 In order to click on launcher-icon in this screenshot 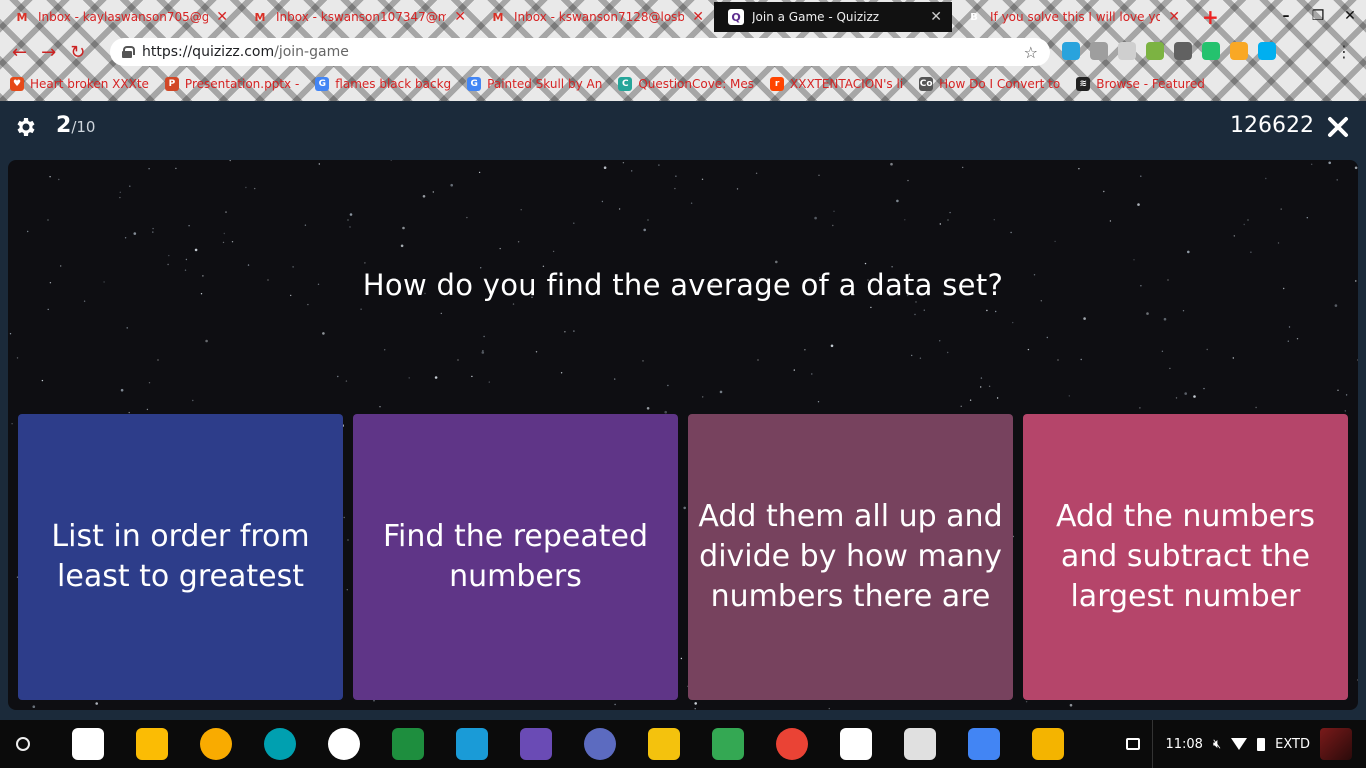, I will do `click(23, 744)`.